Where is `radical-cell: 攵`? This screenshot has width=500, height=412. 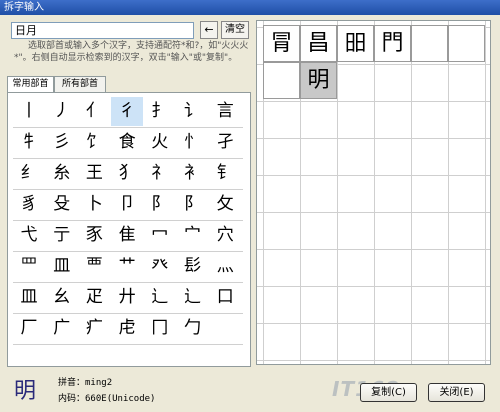
radical-cell: 攵 is located at coordinates (225, 204).